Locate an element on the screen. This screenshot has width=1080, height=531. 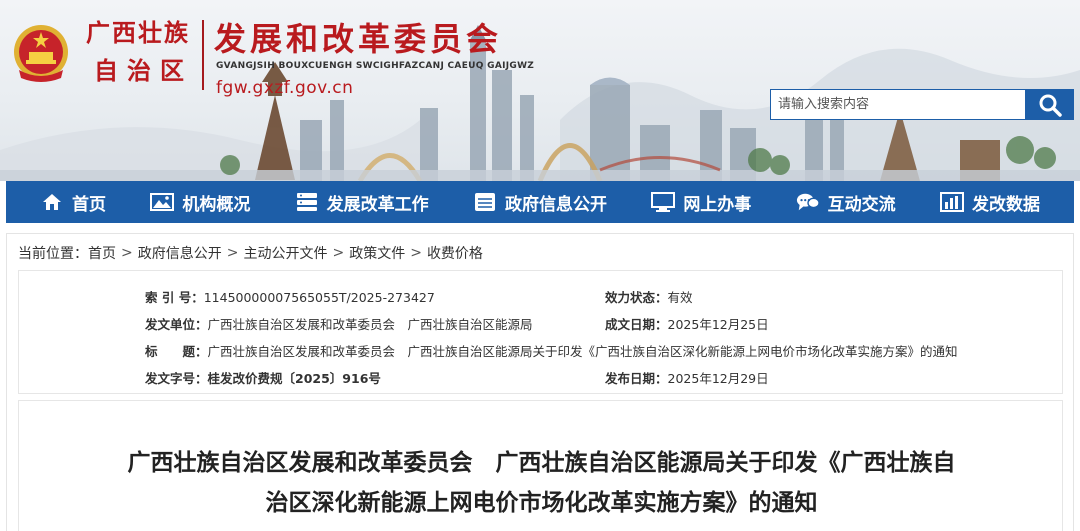
article-title-line2: 治区深化新能源上网电价市场化改革实施方案》的通知 is located at coordinates (541, 503).